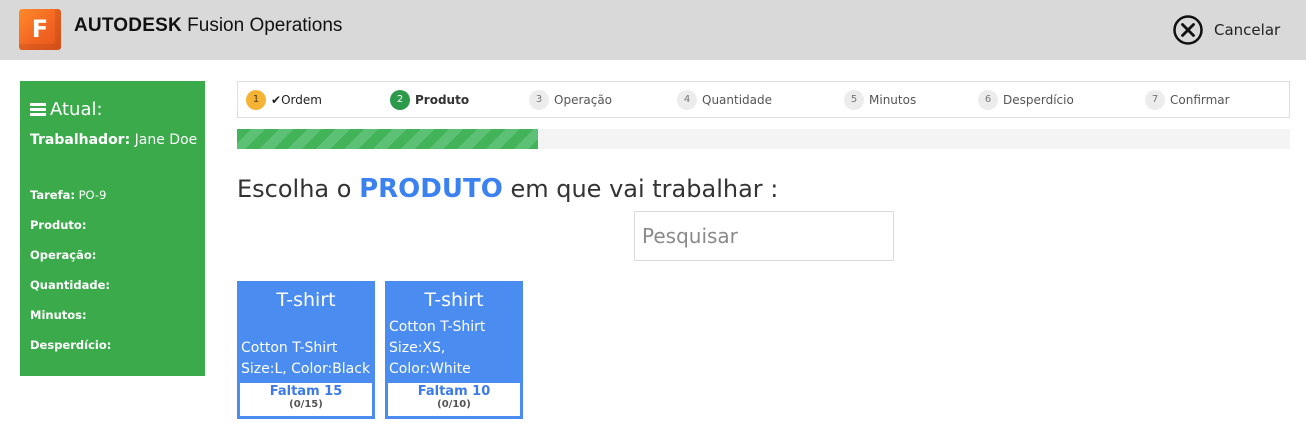 The height and width of the screenshot is (444, 1306). What do you see at coordinates (644, 189) in the screenshot?
I see `title-suffix: em que vai trabalhar :` at bounding box center [644, 189].